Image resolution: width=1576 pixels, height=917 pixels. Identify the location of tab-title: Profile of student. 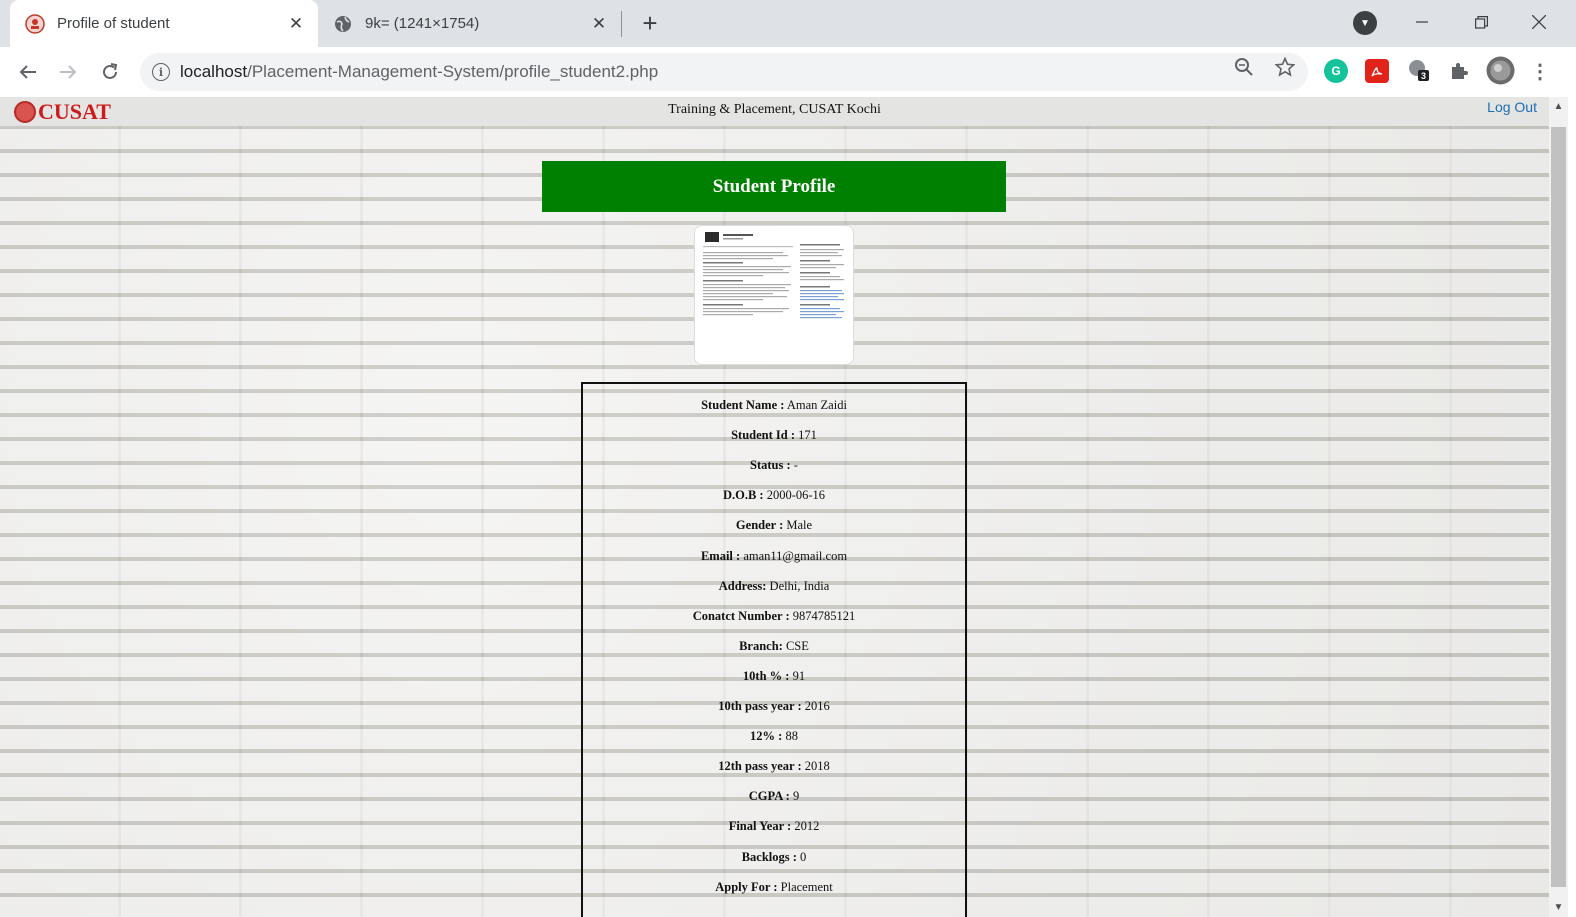
(113, 23).